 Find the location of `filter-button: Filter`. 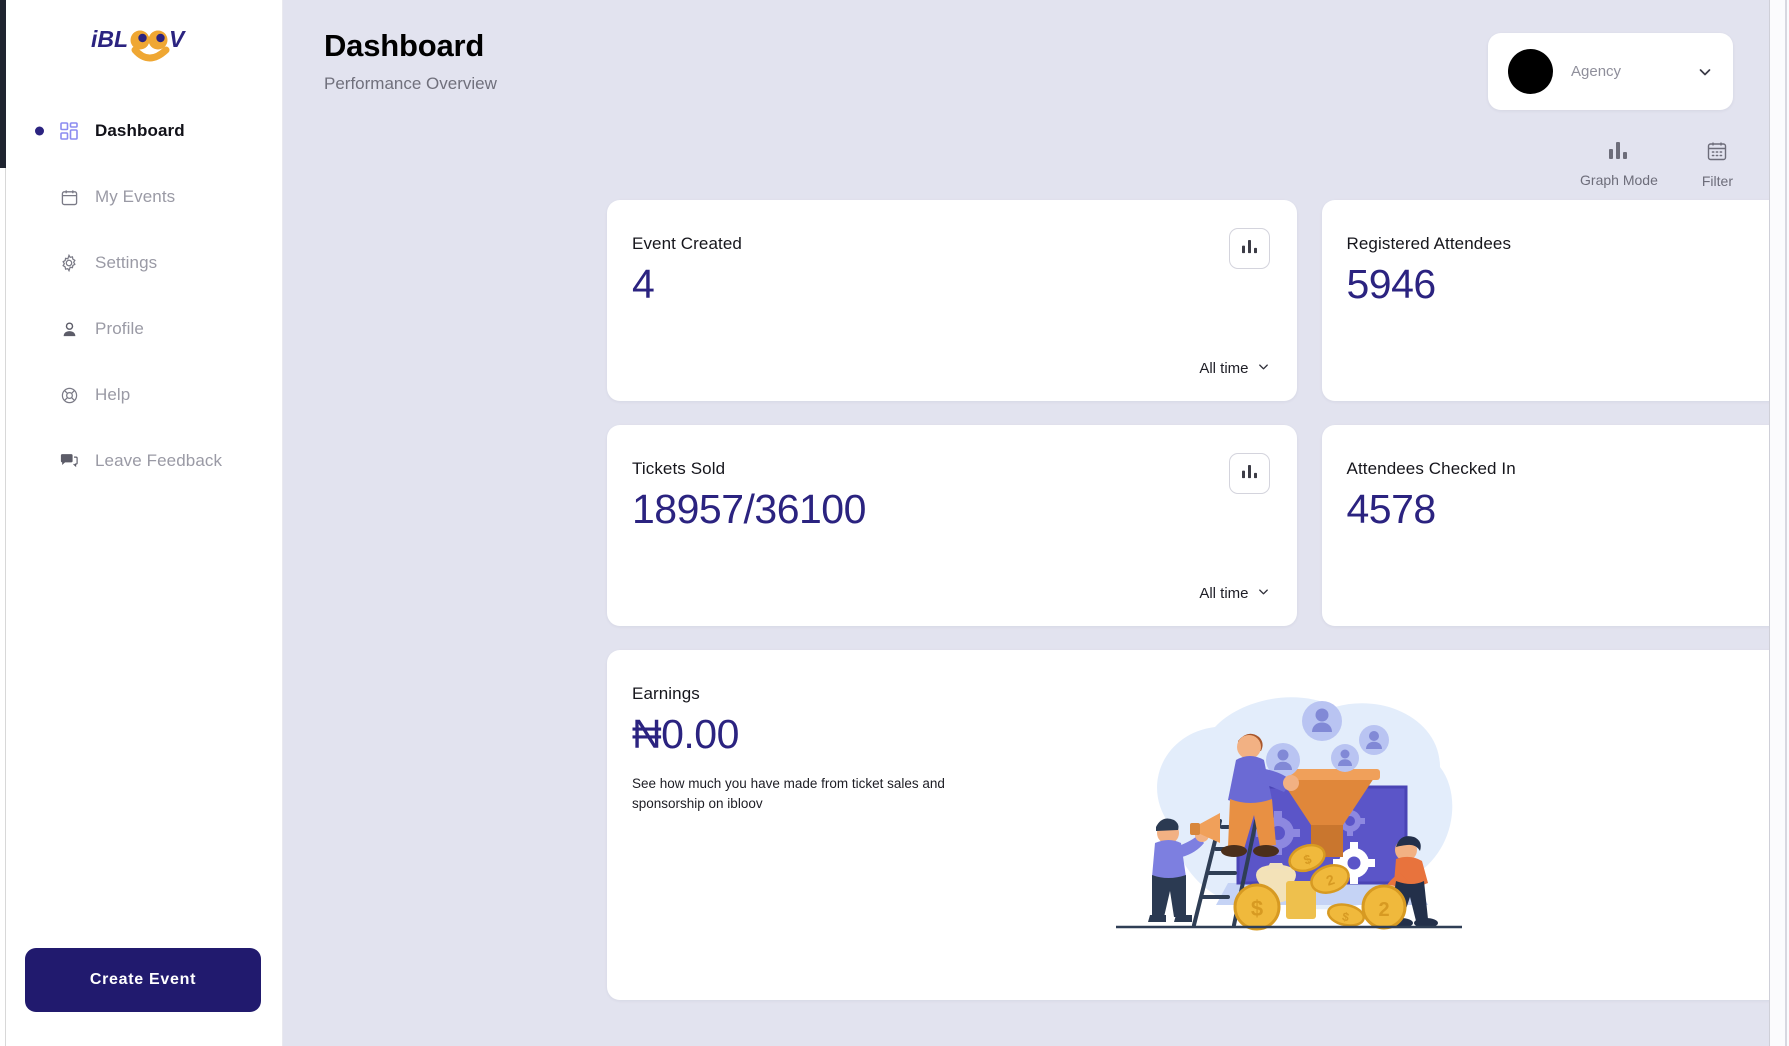

filter-button: Filter is located at coordinates (1717, 165).